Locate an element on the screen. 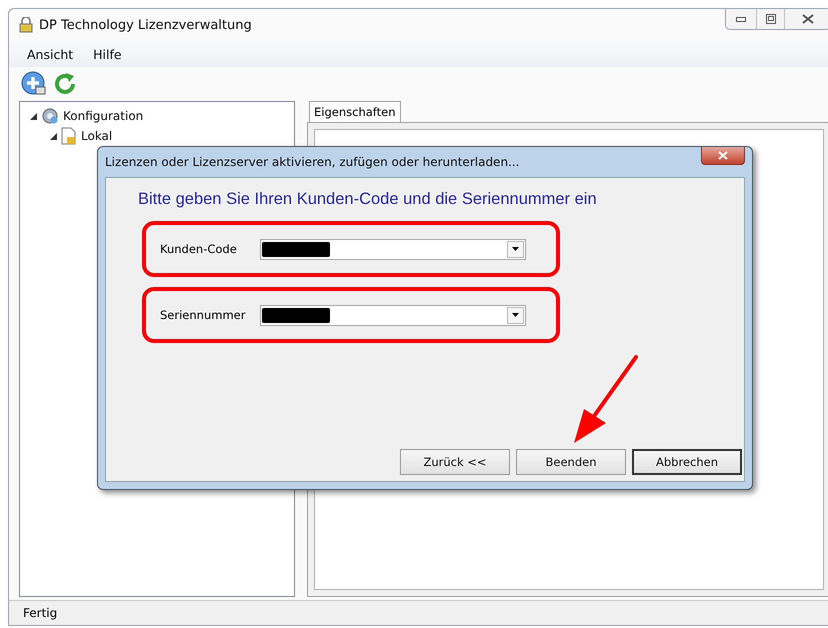 Image resolution: width=828 pixels, height=628 pixels. dialog-button: Abbrechen is located at coordinates (687, 462).